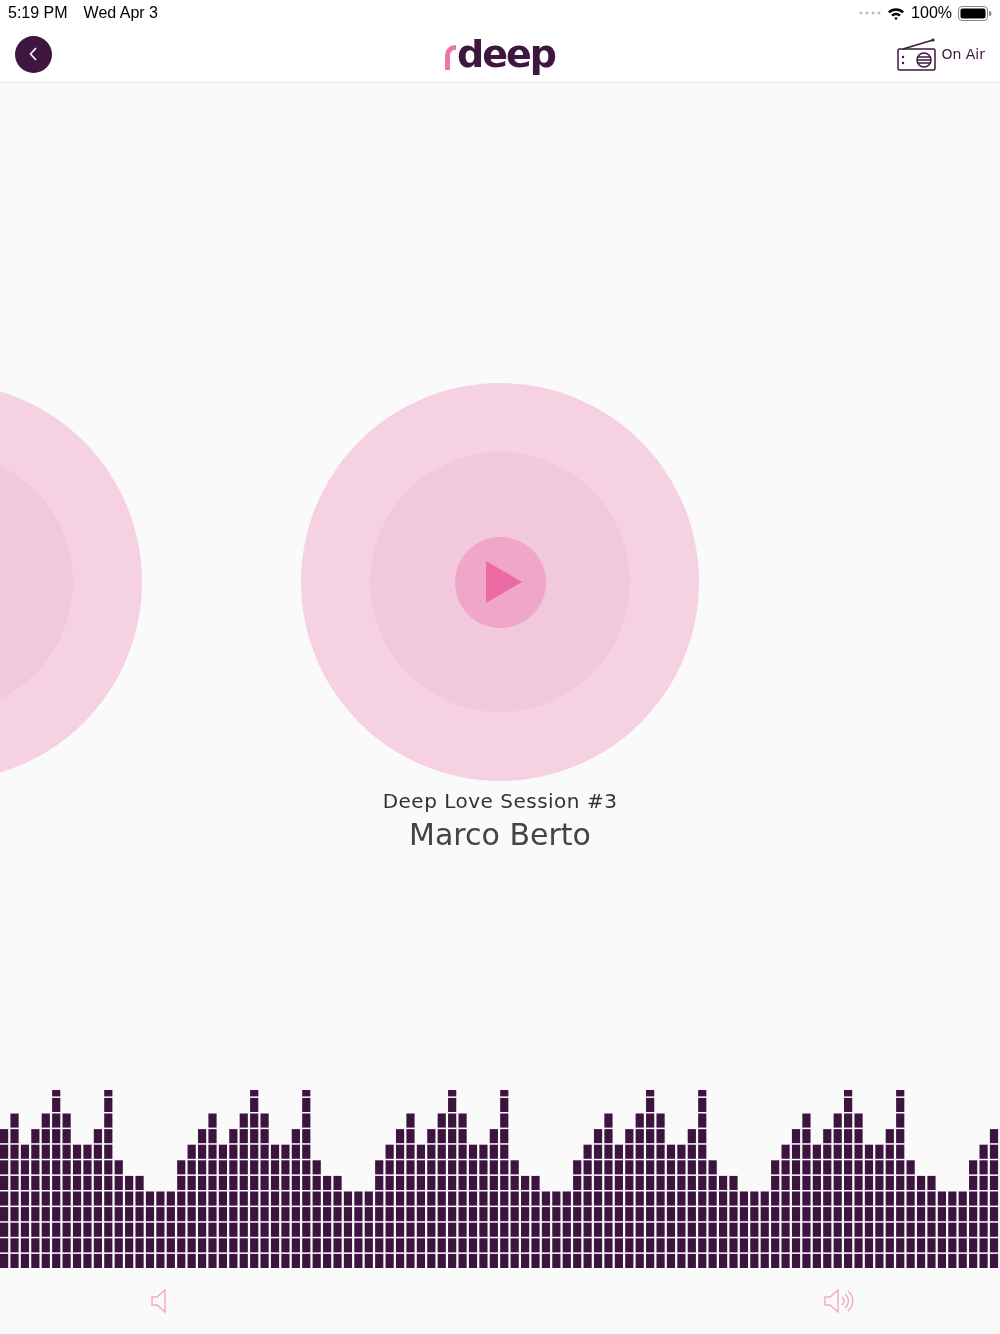 The width and height of the screenshot is (1000, 1334). I want to click on status-time: 5:19 PM, so click(38, 13).